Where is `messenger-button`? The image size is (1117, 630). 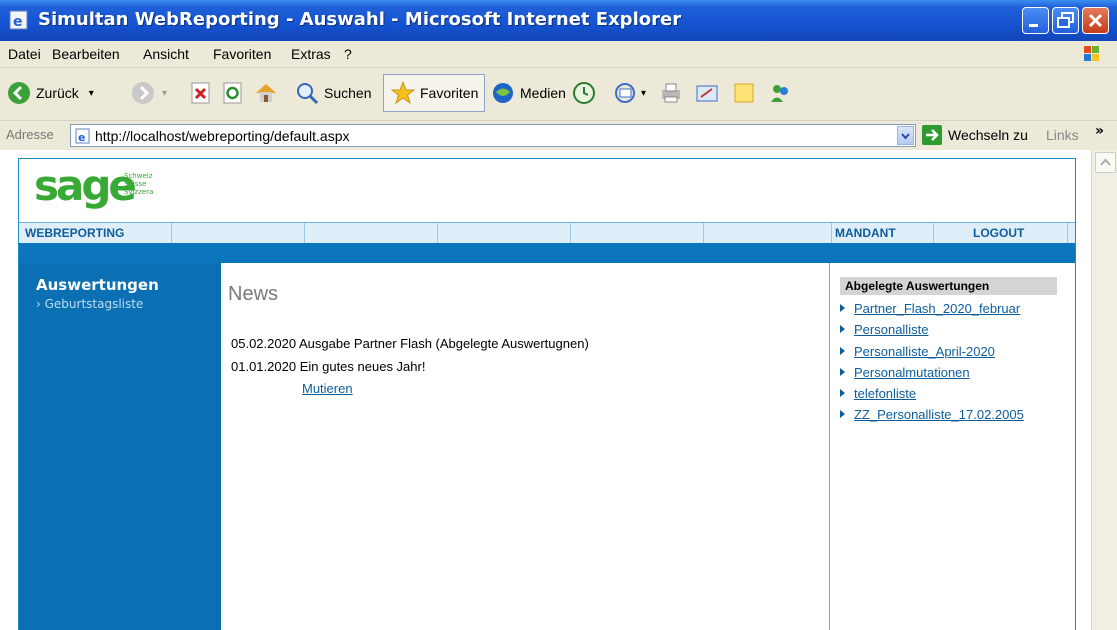 messenger-button is located at coordinates (780, 93).